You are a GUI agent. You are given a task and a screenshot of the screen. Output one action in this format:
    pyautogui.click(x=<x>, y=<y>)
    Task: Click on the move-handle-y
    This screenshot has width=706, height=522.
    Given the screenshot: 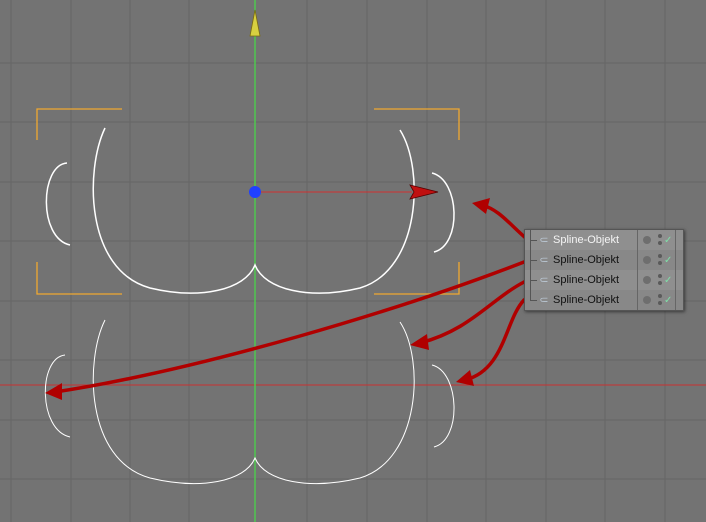 What is the action you would take?
    pyautogui.click(x=255, y=23)
    